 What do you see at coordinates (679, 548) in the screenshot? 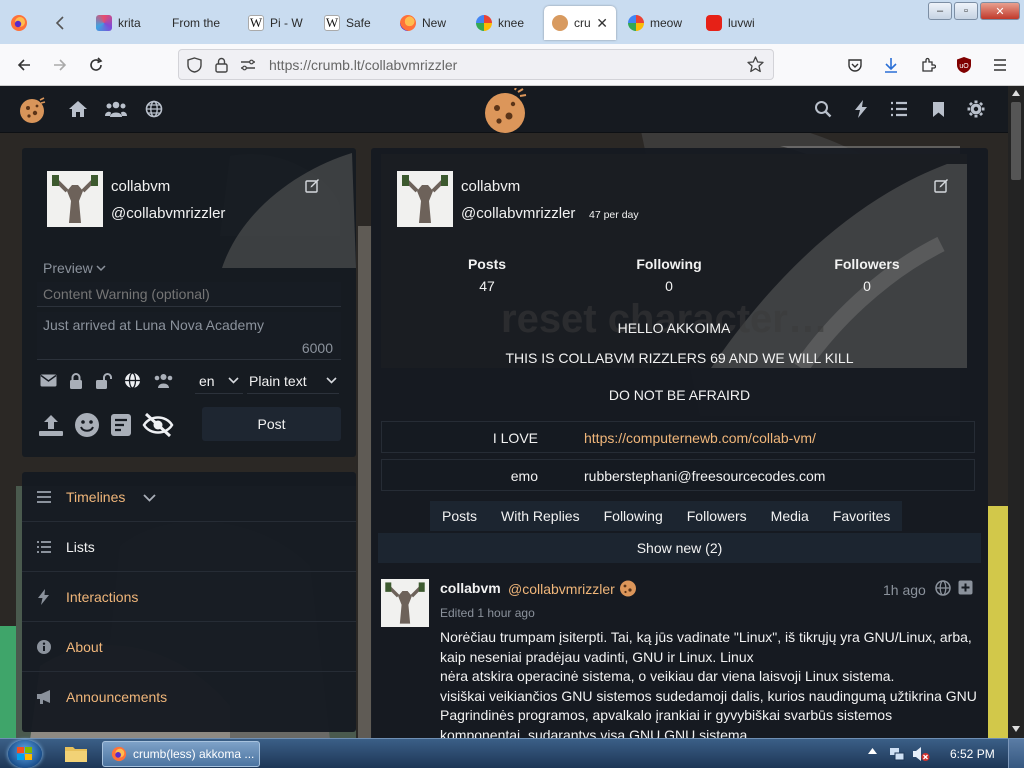
I see `show-new-button: Show new (2)` at bounding box center [679, 548].